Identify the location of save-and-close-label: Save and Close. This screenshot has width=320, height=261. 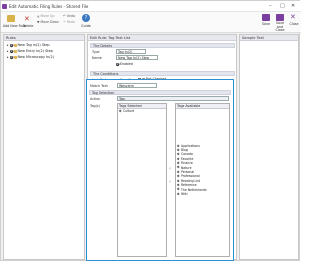
(280, 27).